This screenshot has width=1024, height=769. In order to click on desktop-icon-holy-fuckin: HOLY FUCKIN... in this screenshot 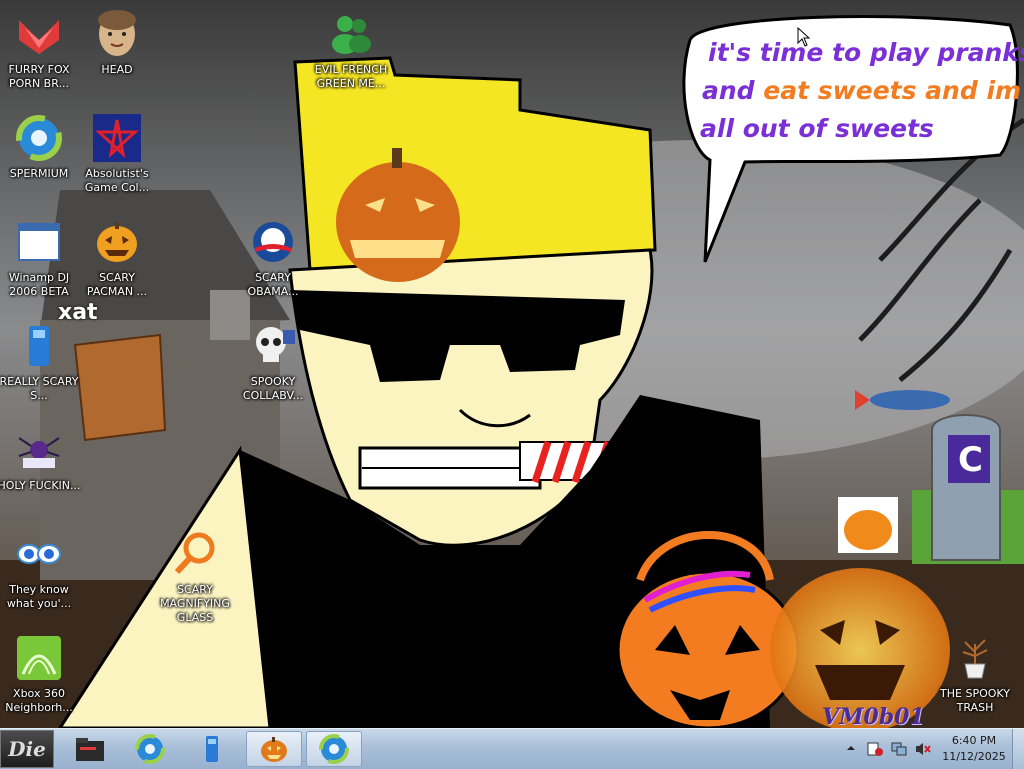, I will do `click(40, 474)`.